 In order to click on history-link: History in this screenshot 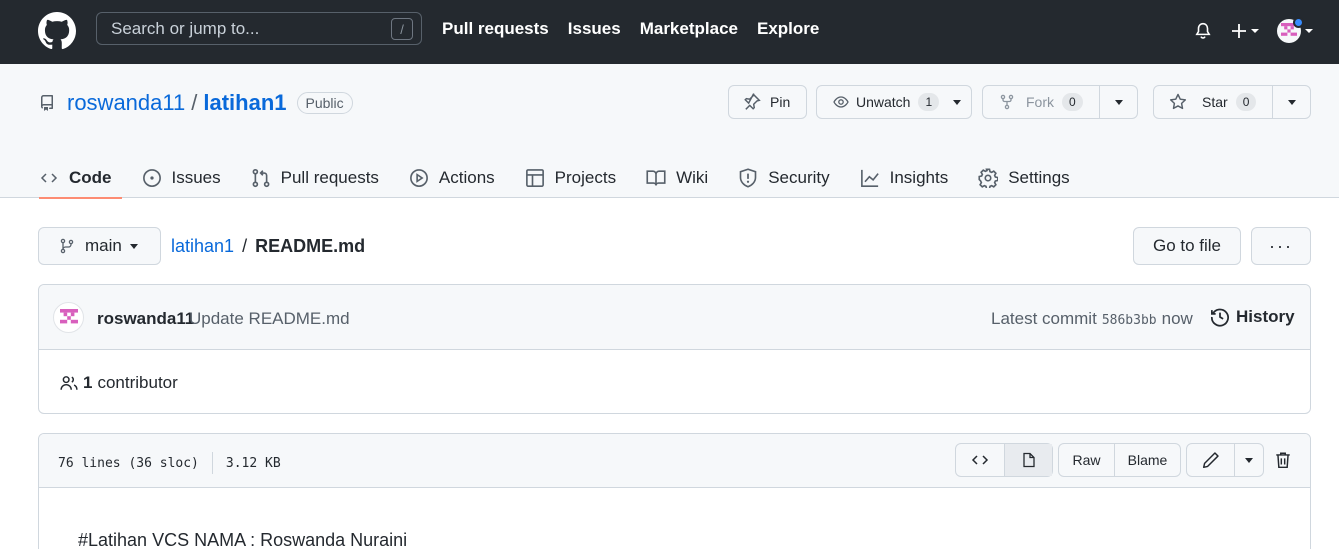, I will do `click(1252, 317)`.